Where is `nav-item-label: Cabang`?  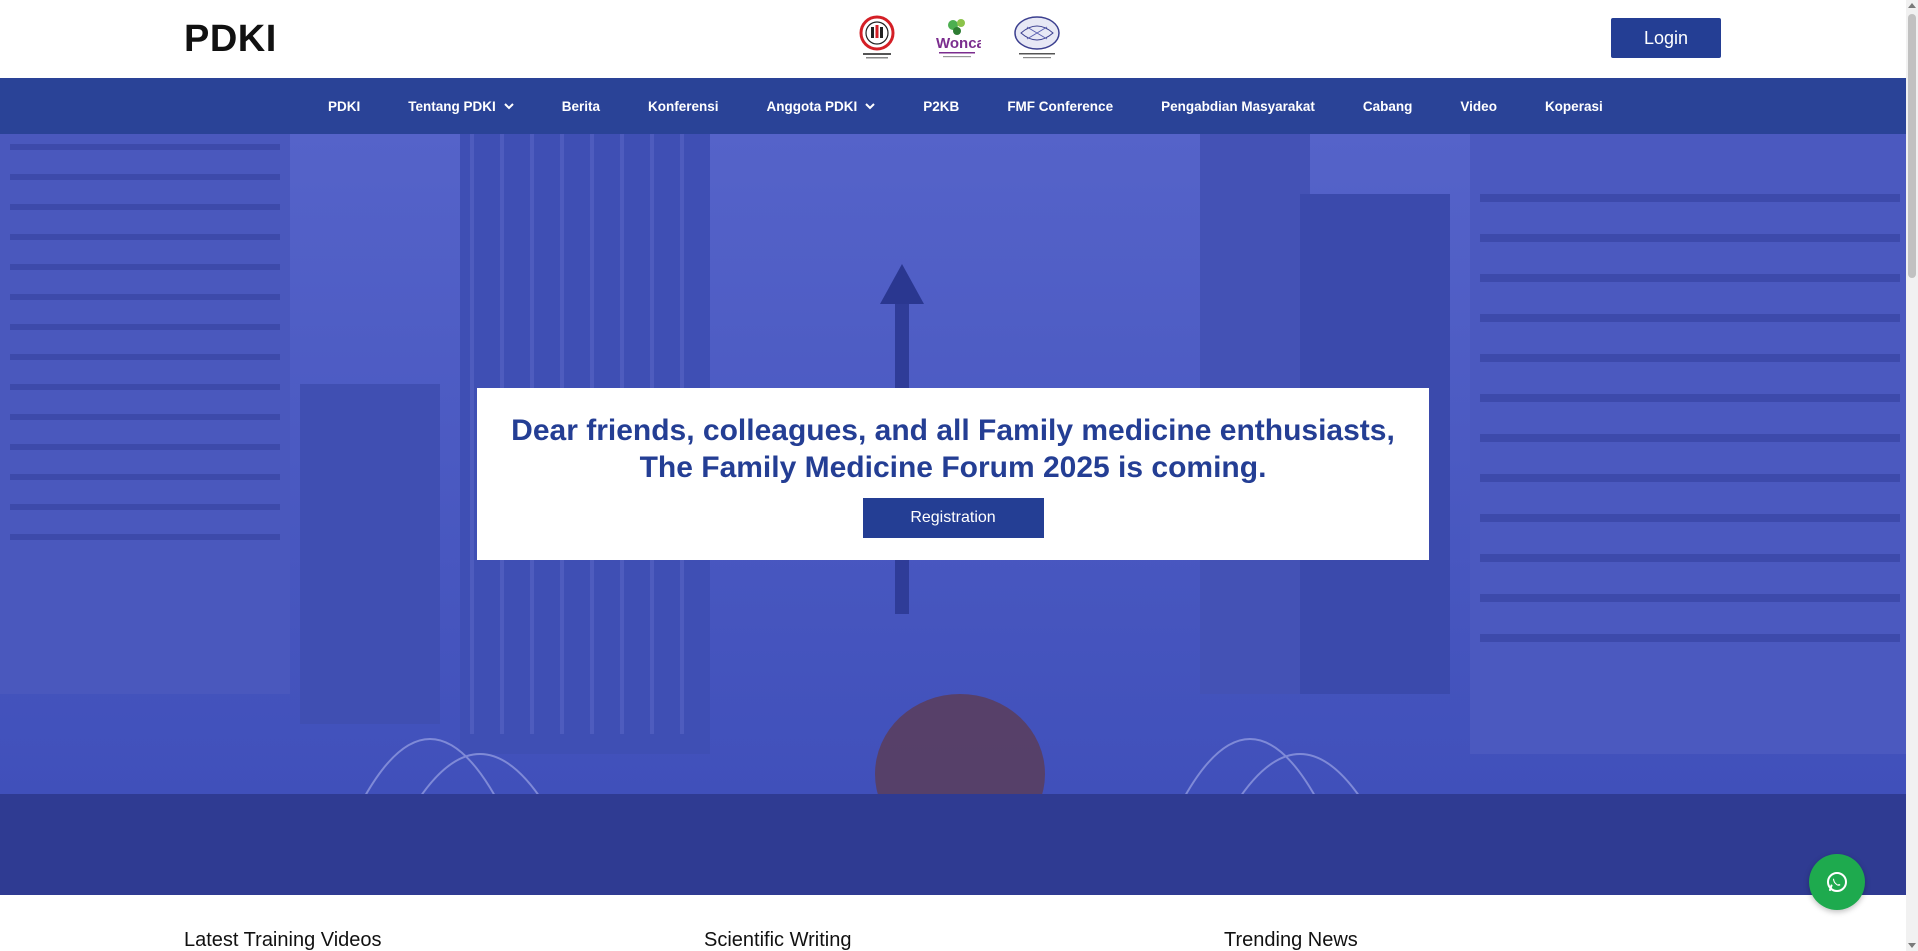 nav-item-label: Cabang is located at coordinates (1387, 106).